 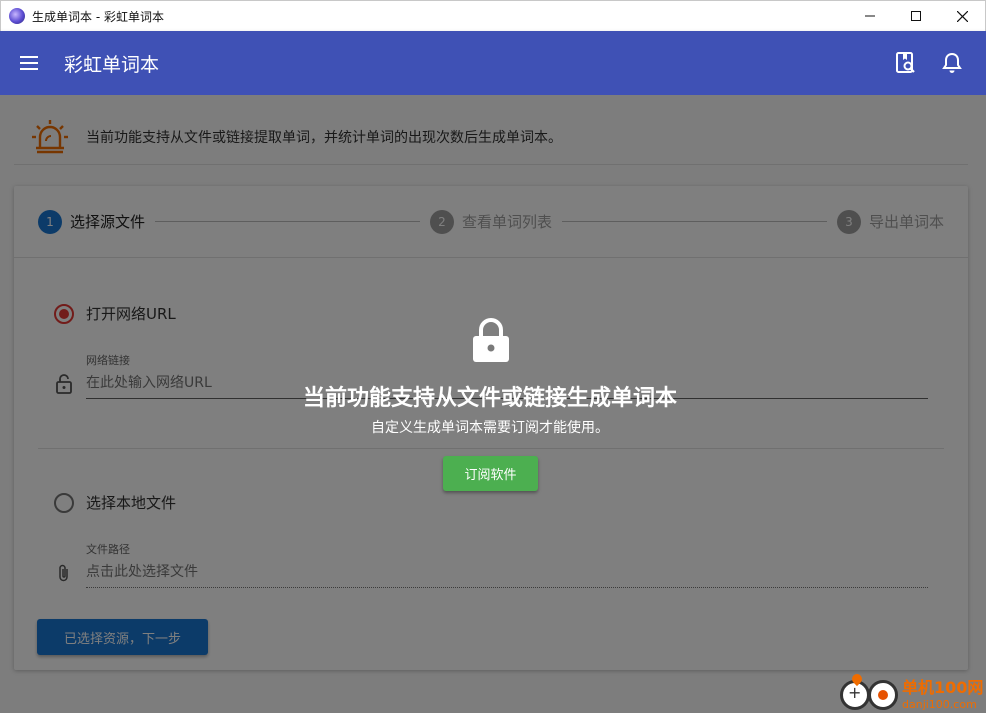 I want to click on window-controls, so click(x=916, y=16).